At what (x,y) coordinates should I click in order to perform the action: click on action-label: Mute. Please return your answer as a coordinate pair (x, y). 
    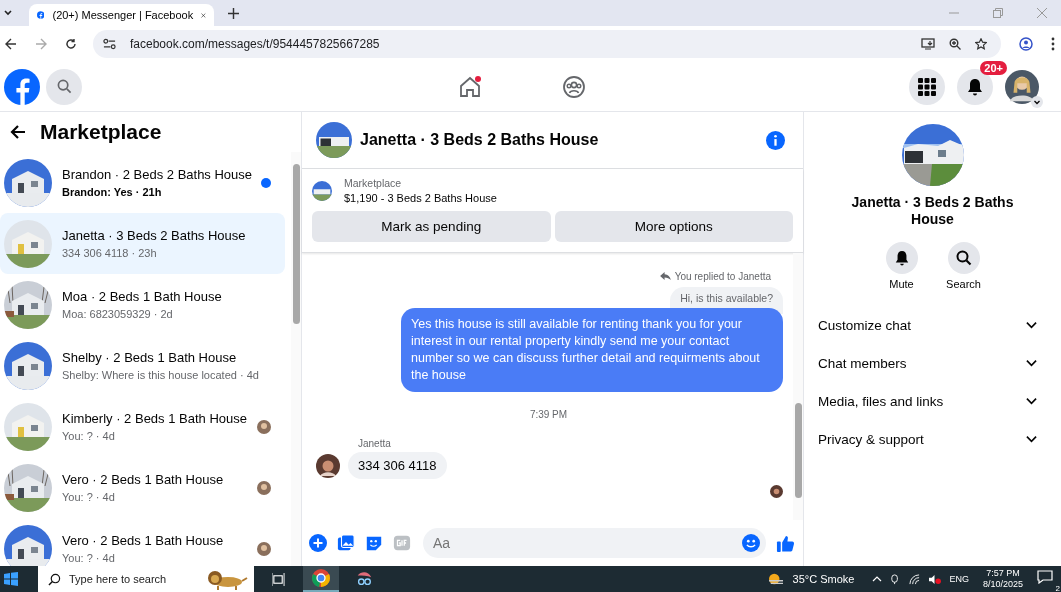
    Looking at the image, I should click on (901, 284).